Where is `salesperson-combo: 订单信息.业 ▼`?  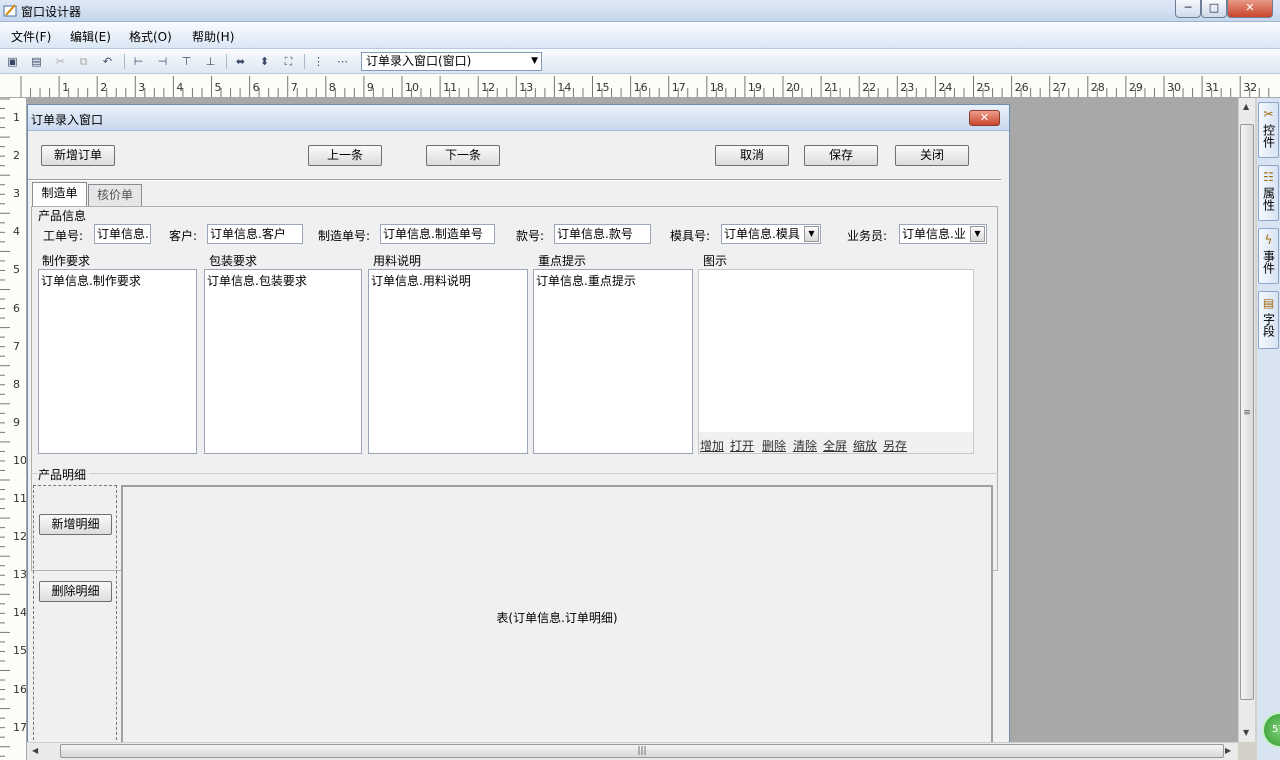 salesperson-combo: 订单信息.业 ▼ is located at coordinates (943, 234).